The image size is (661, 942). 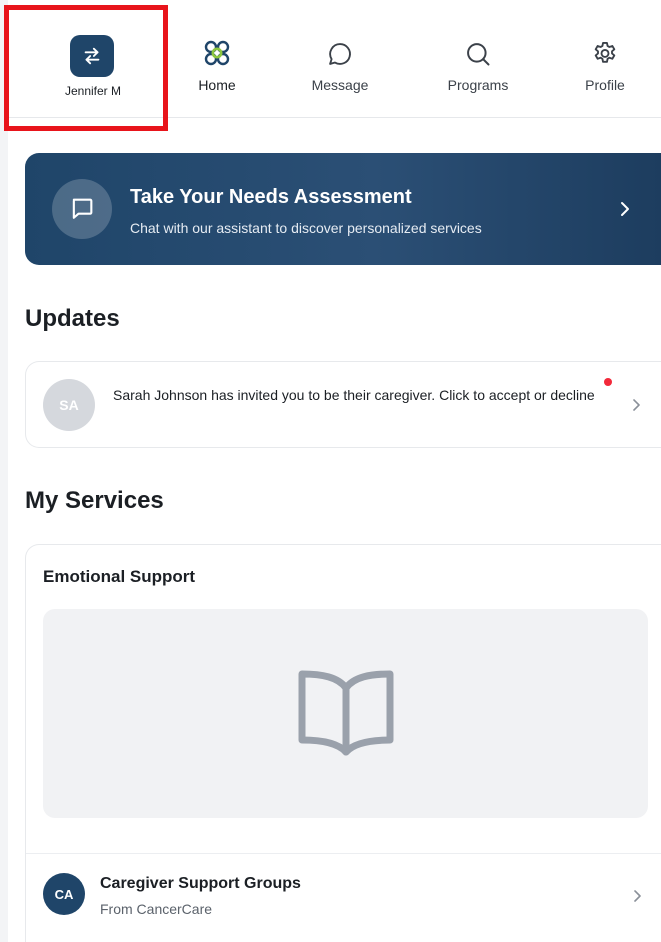 I want to click on nav-item-message: Message, so click(x=340, y=59).